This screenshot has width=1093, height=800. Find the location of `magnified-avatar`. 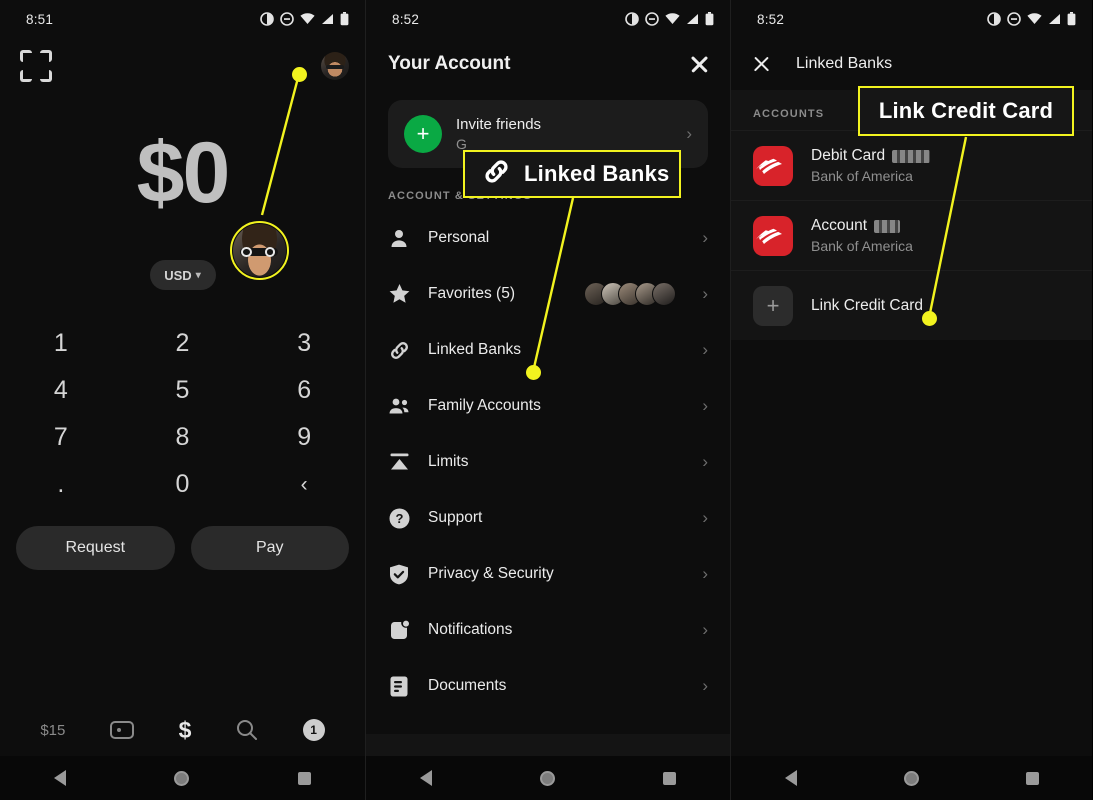

magnified-avatar is located at coordinates (259, 250).